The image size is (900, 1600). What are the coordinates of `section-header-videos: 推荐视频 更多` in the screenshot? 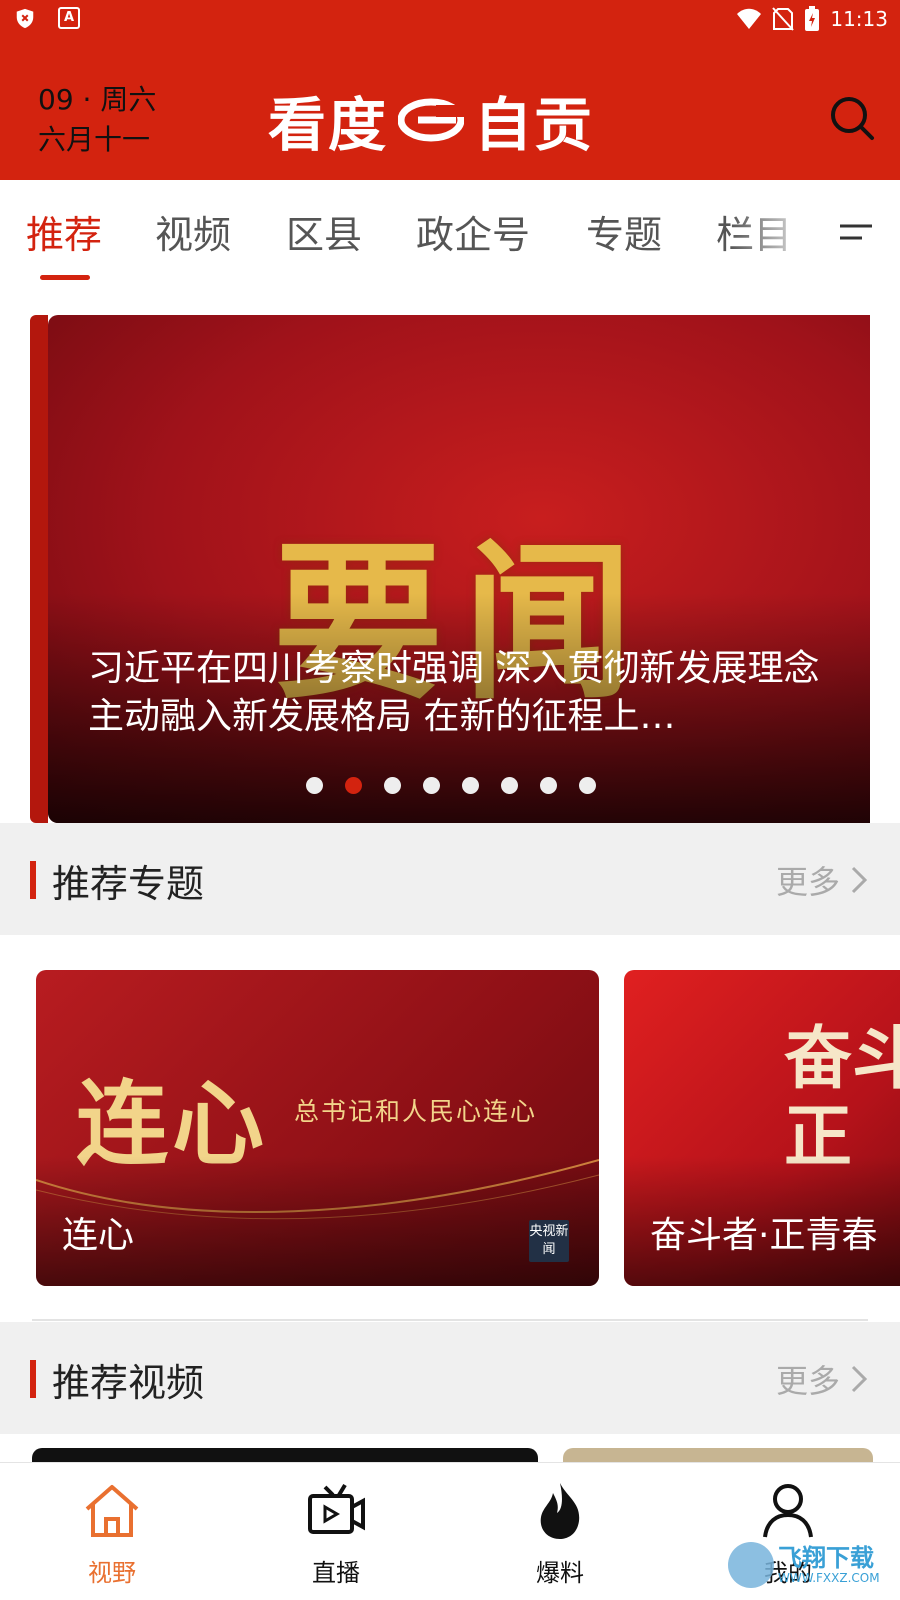 It's located at (450, 1378).